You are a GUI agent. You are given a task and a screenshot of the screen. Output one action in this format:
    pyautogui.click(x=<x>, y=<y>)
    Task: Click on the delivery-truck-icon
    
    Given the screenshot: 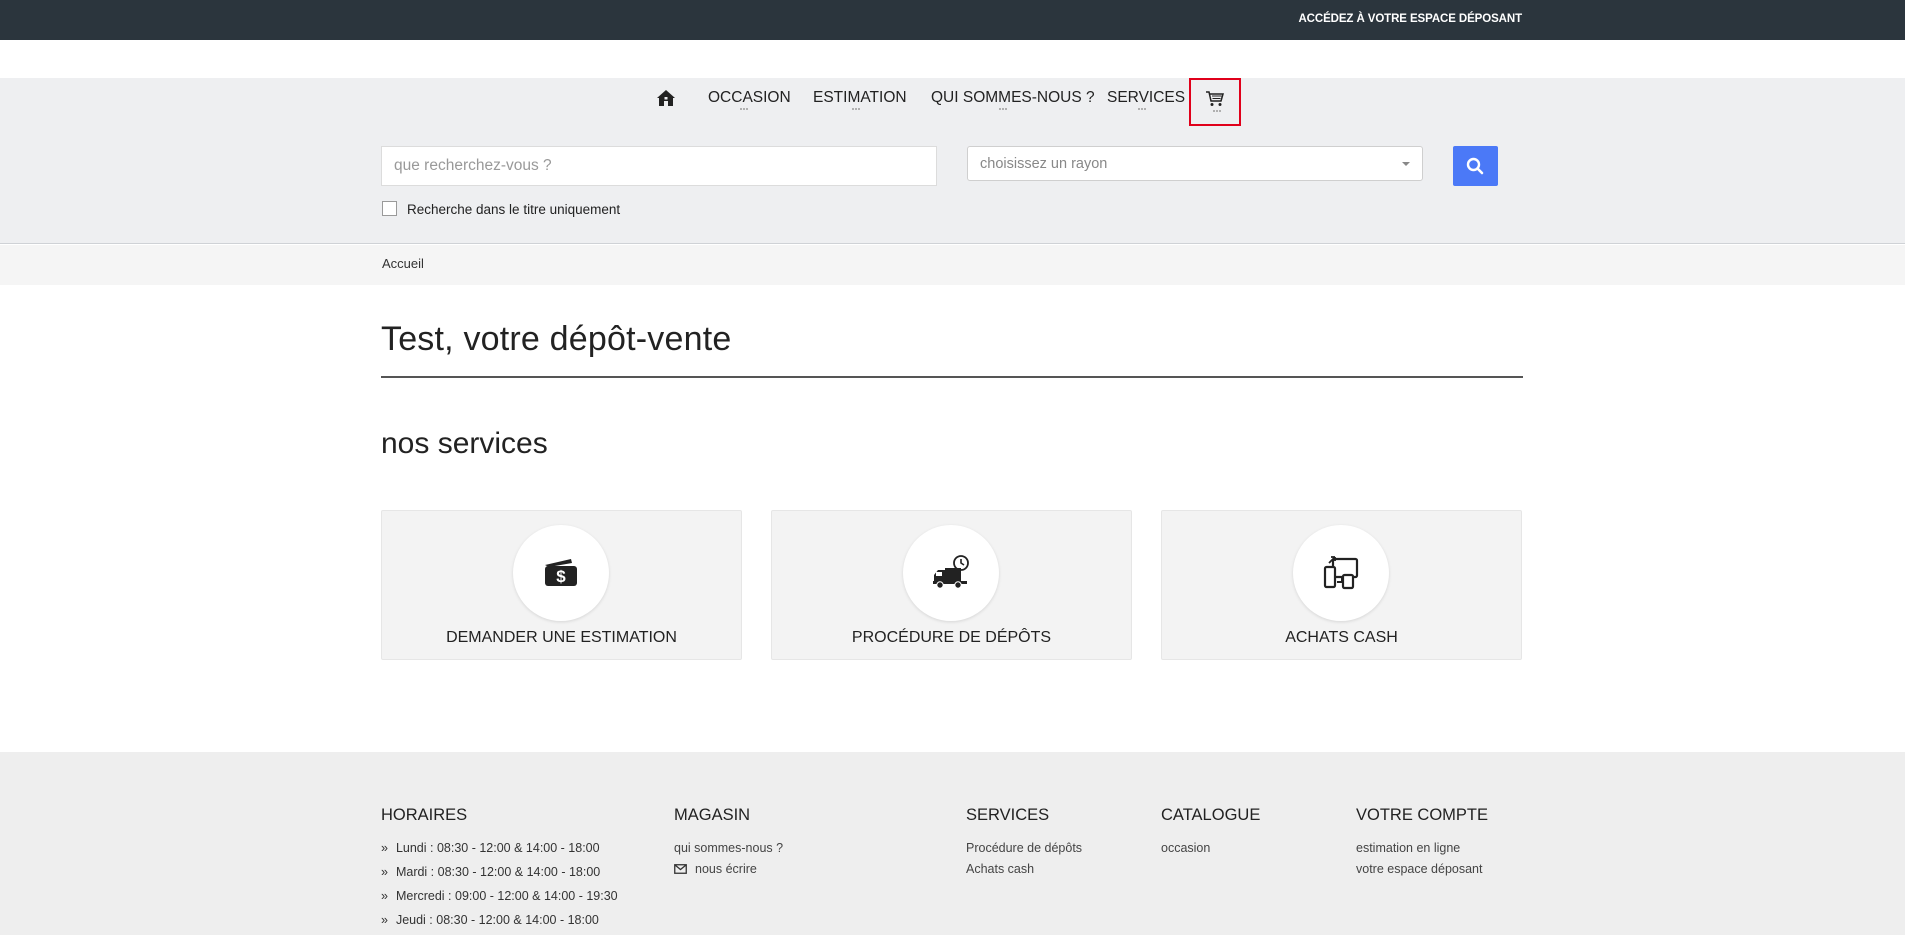 What is the action you would take?
    pyautogui.click(x=951, y=572)
    